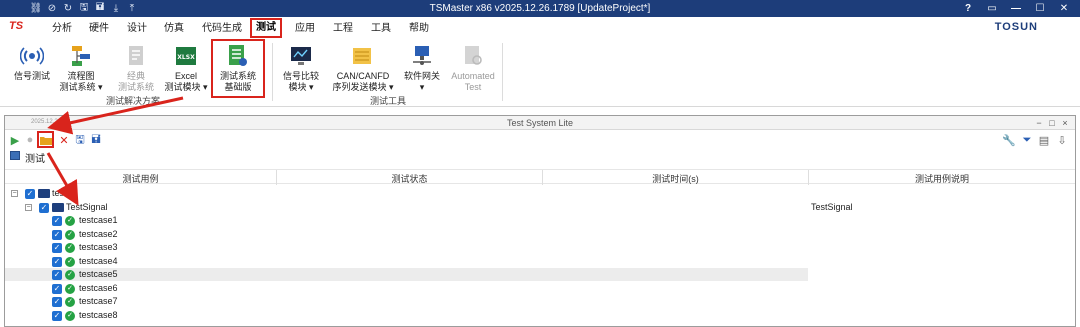 The height and width of the screenshot is (327, 1080). Describe the element at coordinates (473, 56) in the screenshot. I see `automated-test-icon` at that location.